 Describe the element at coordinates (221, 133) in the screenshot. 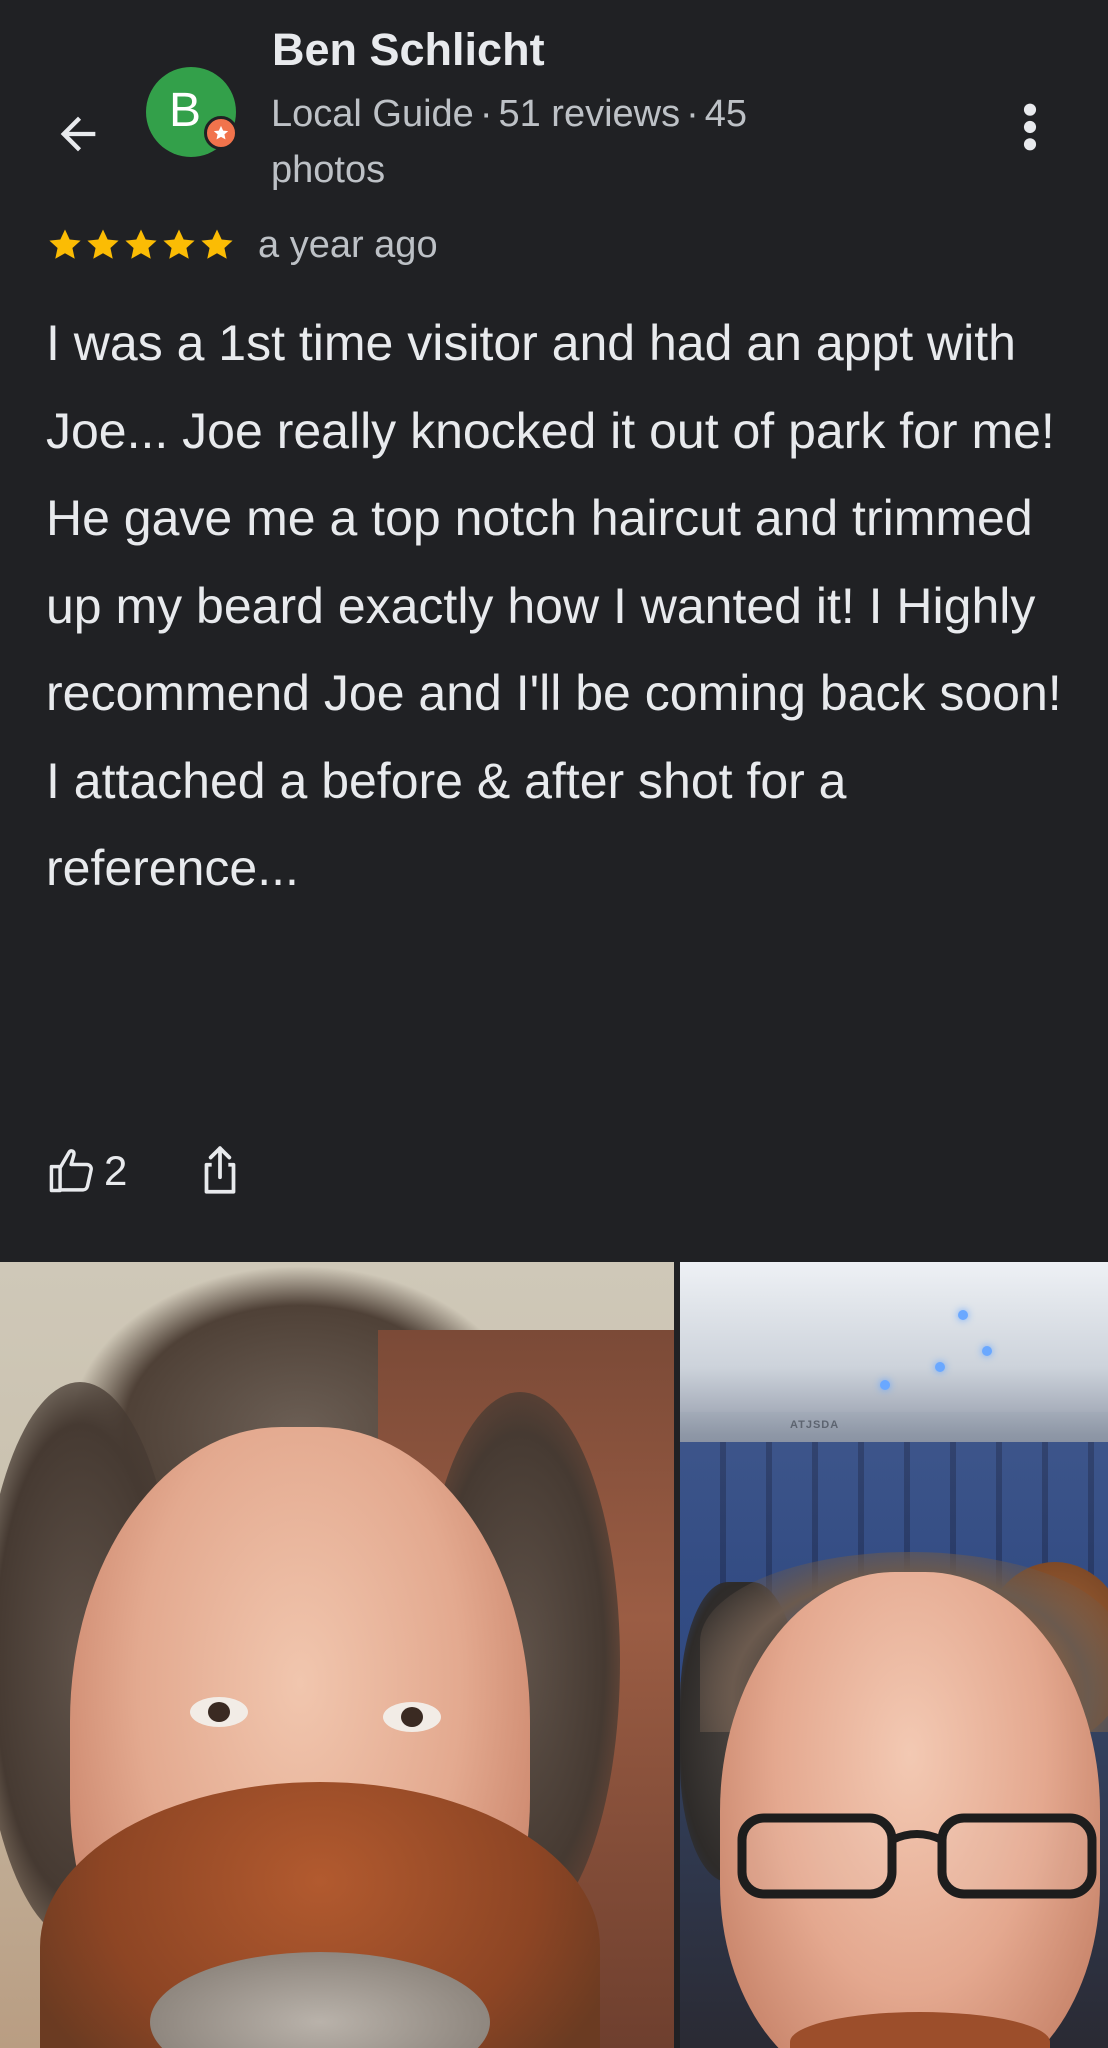

I see `local-guide-star-icon` at that location.